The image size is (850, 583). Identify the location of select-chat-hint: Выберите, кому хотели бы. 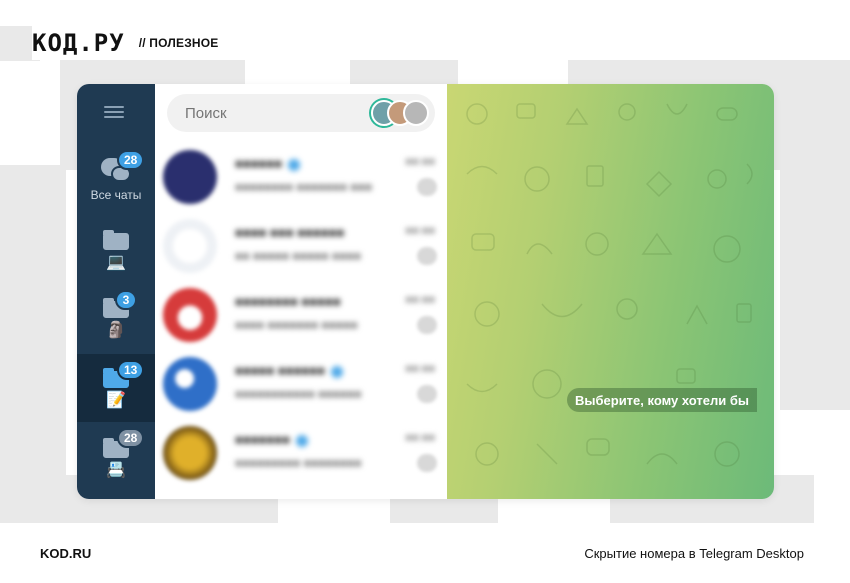
(662, 400).